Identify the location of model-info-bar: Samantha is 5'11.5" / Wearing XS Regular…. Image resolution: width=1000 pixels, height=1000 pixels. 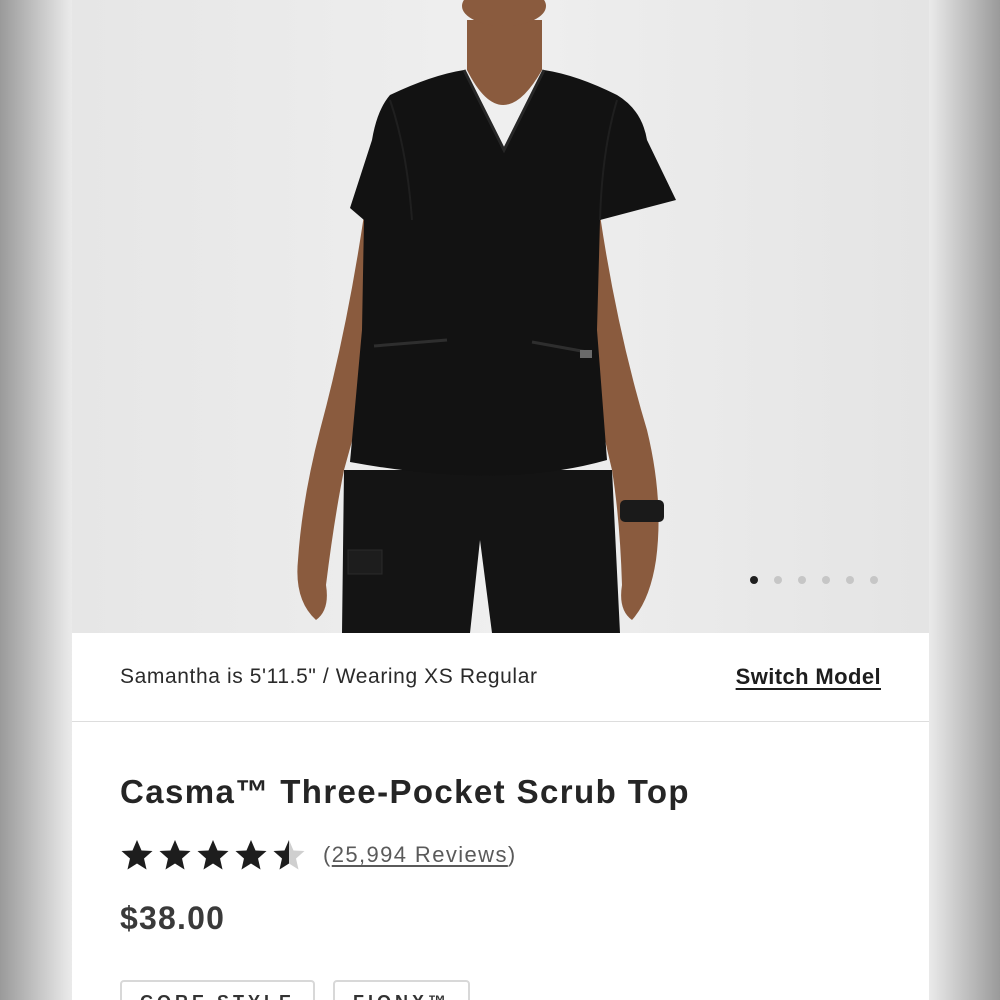
(500, 677).